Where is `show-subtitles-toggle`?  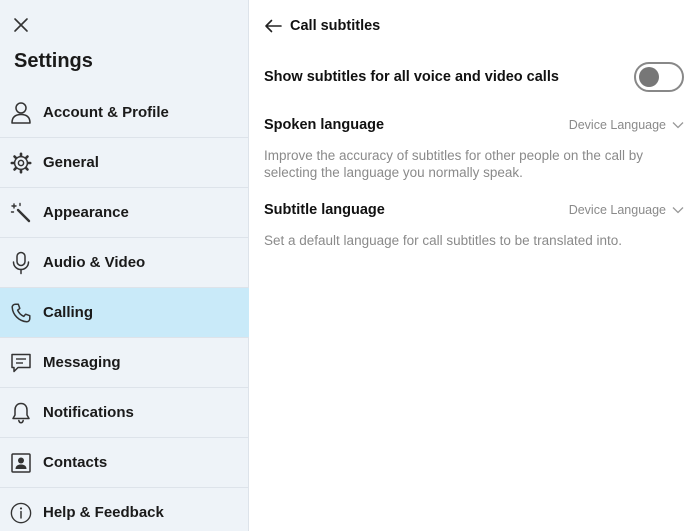
show-subtitles-toggle is located at coordinates (659, 77).